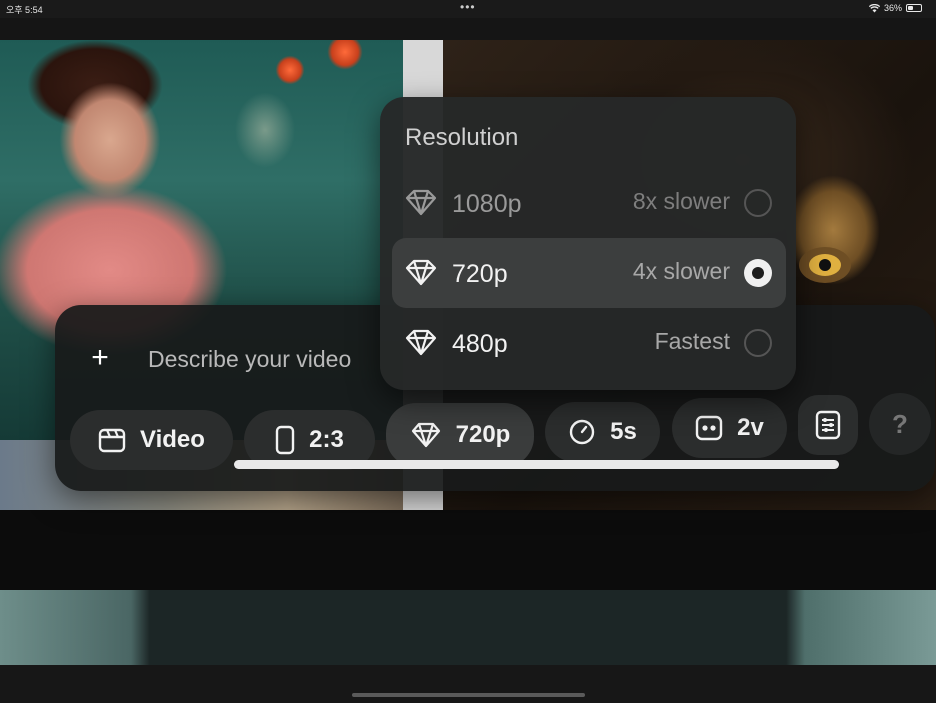 This screenshot has height=703, width=936. What do you see at coordinates (268, 359) in the screenshot?
I see `prompt-input` at bounding box center [268, 359].